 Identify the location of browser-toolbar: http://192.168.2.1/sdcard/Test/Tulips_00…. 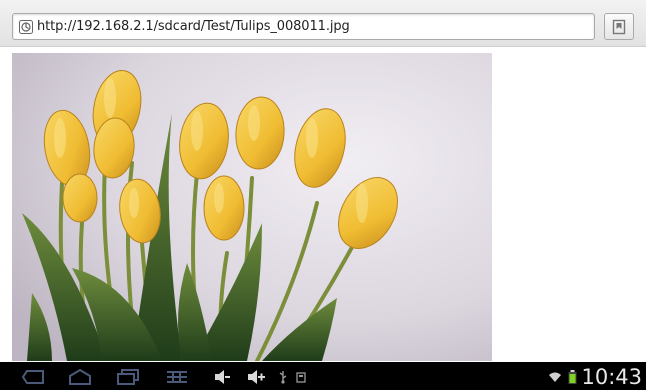
(323, 23).